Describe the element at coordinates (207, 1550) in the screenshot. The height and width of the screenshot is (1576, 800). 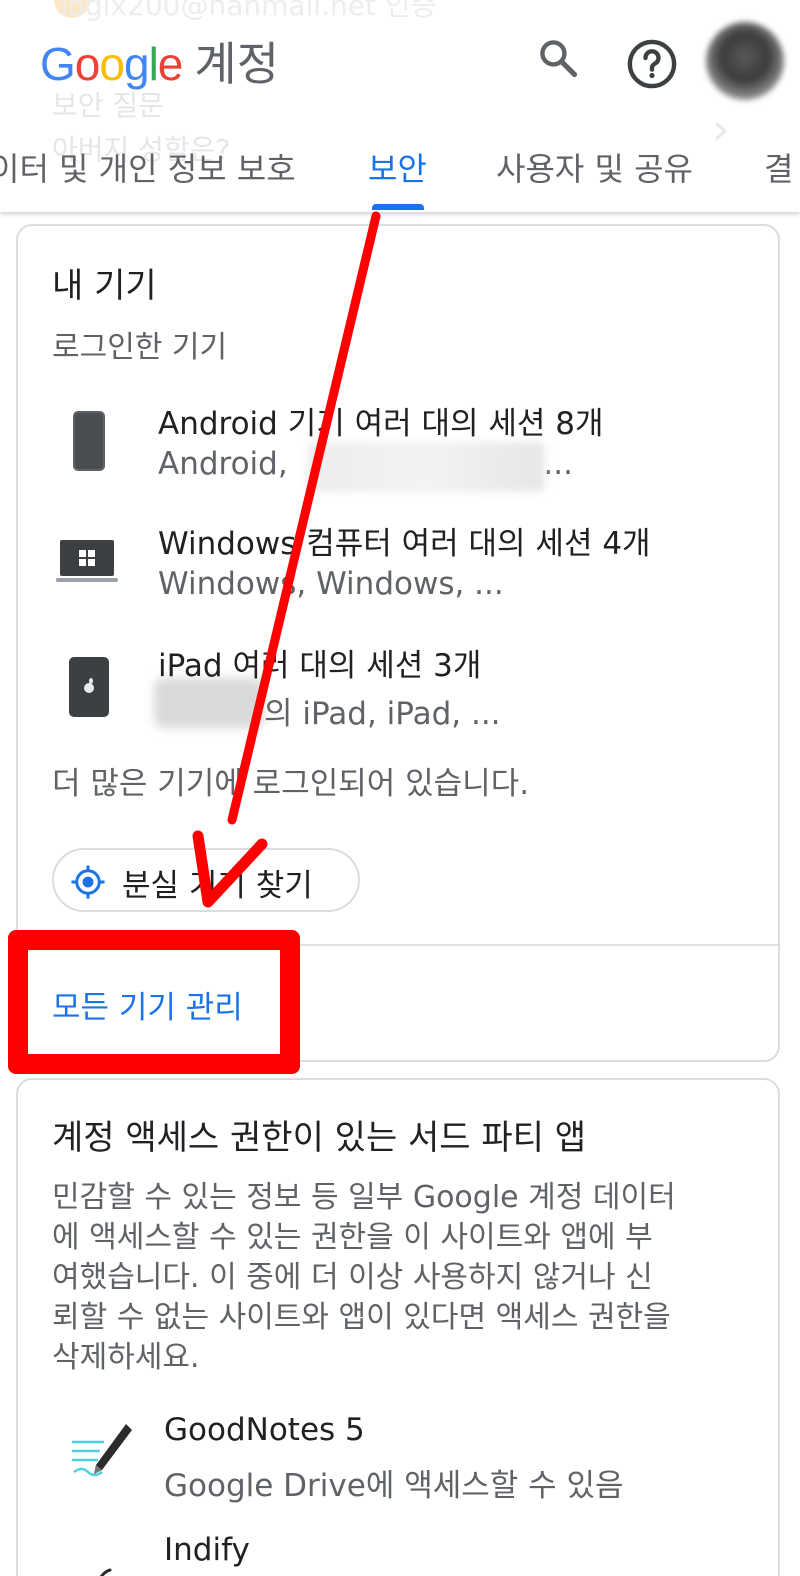
I see `app-title: Indify` at that location.